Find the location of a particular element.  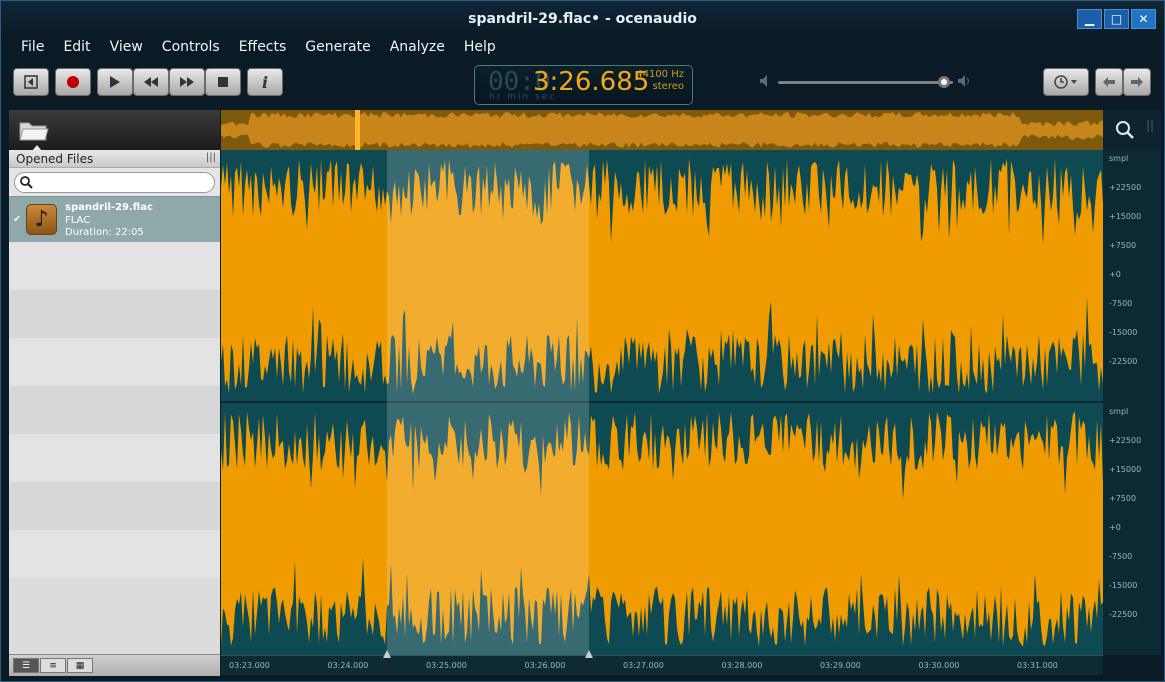

scale-label: -22500 is located at coordinates (1123, 361).